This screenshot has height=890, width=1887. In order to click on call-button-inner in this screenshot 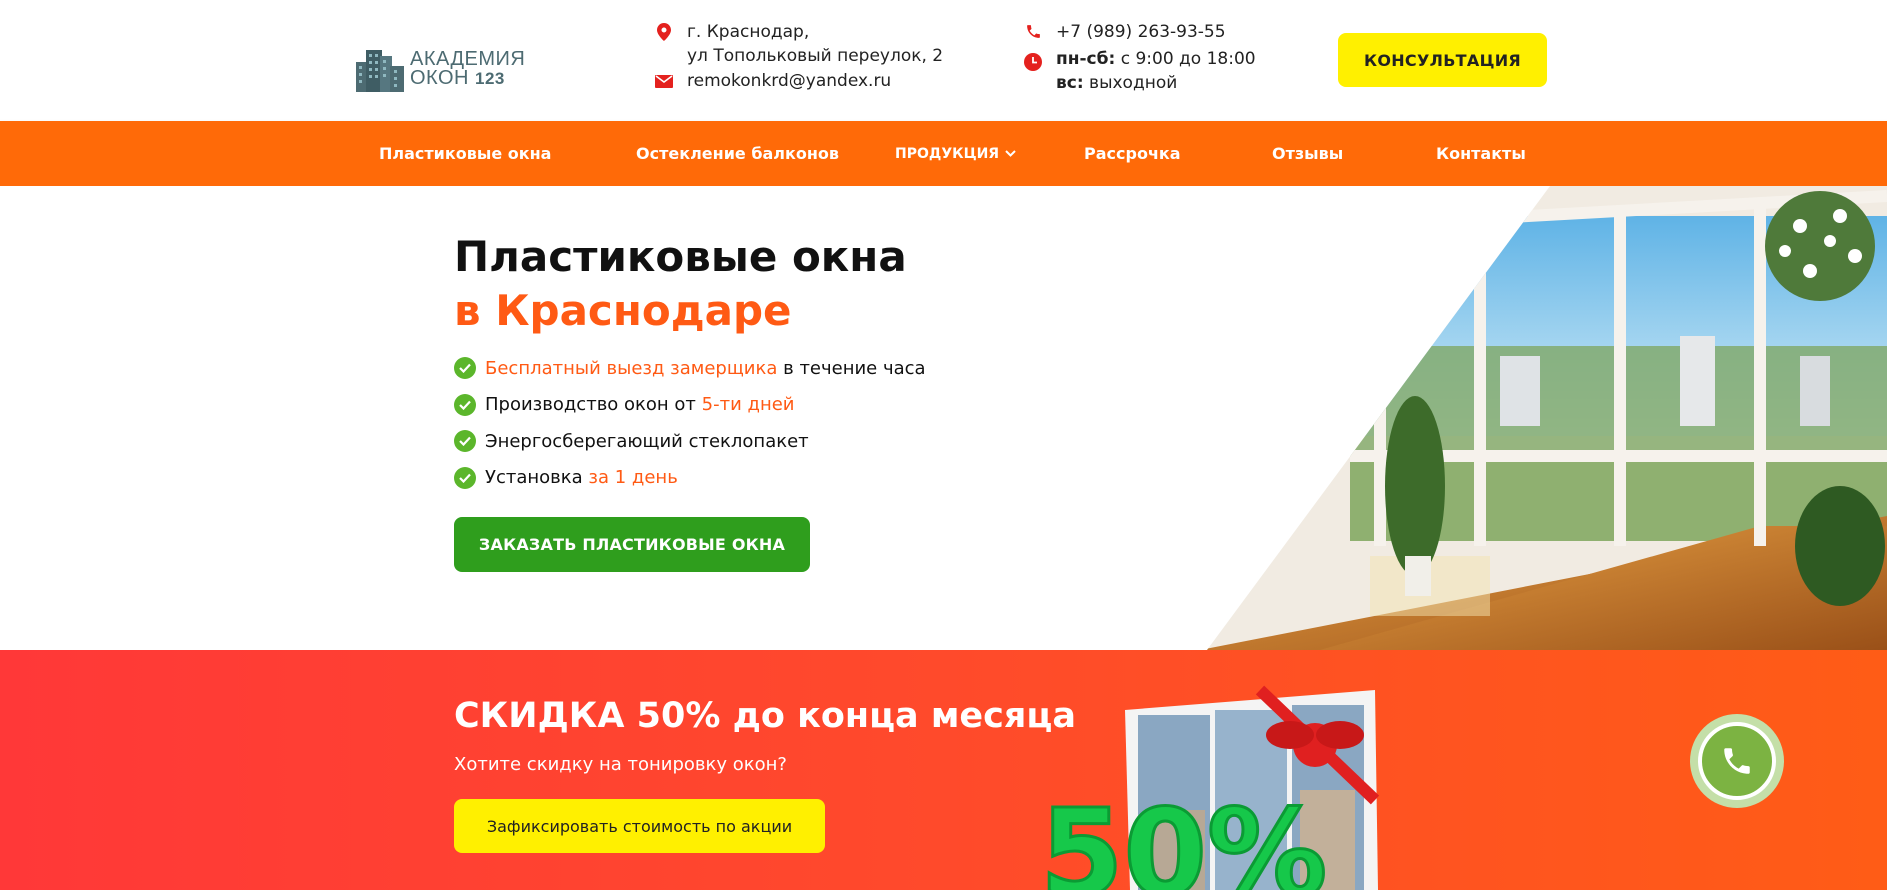, I will do `click(1737, 761)`.